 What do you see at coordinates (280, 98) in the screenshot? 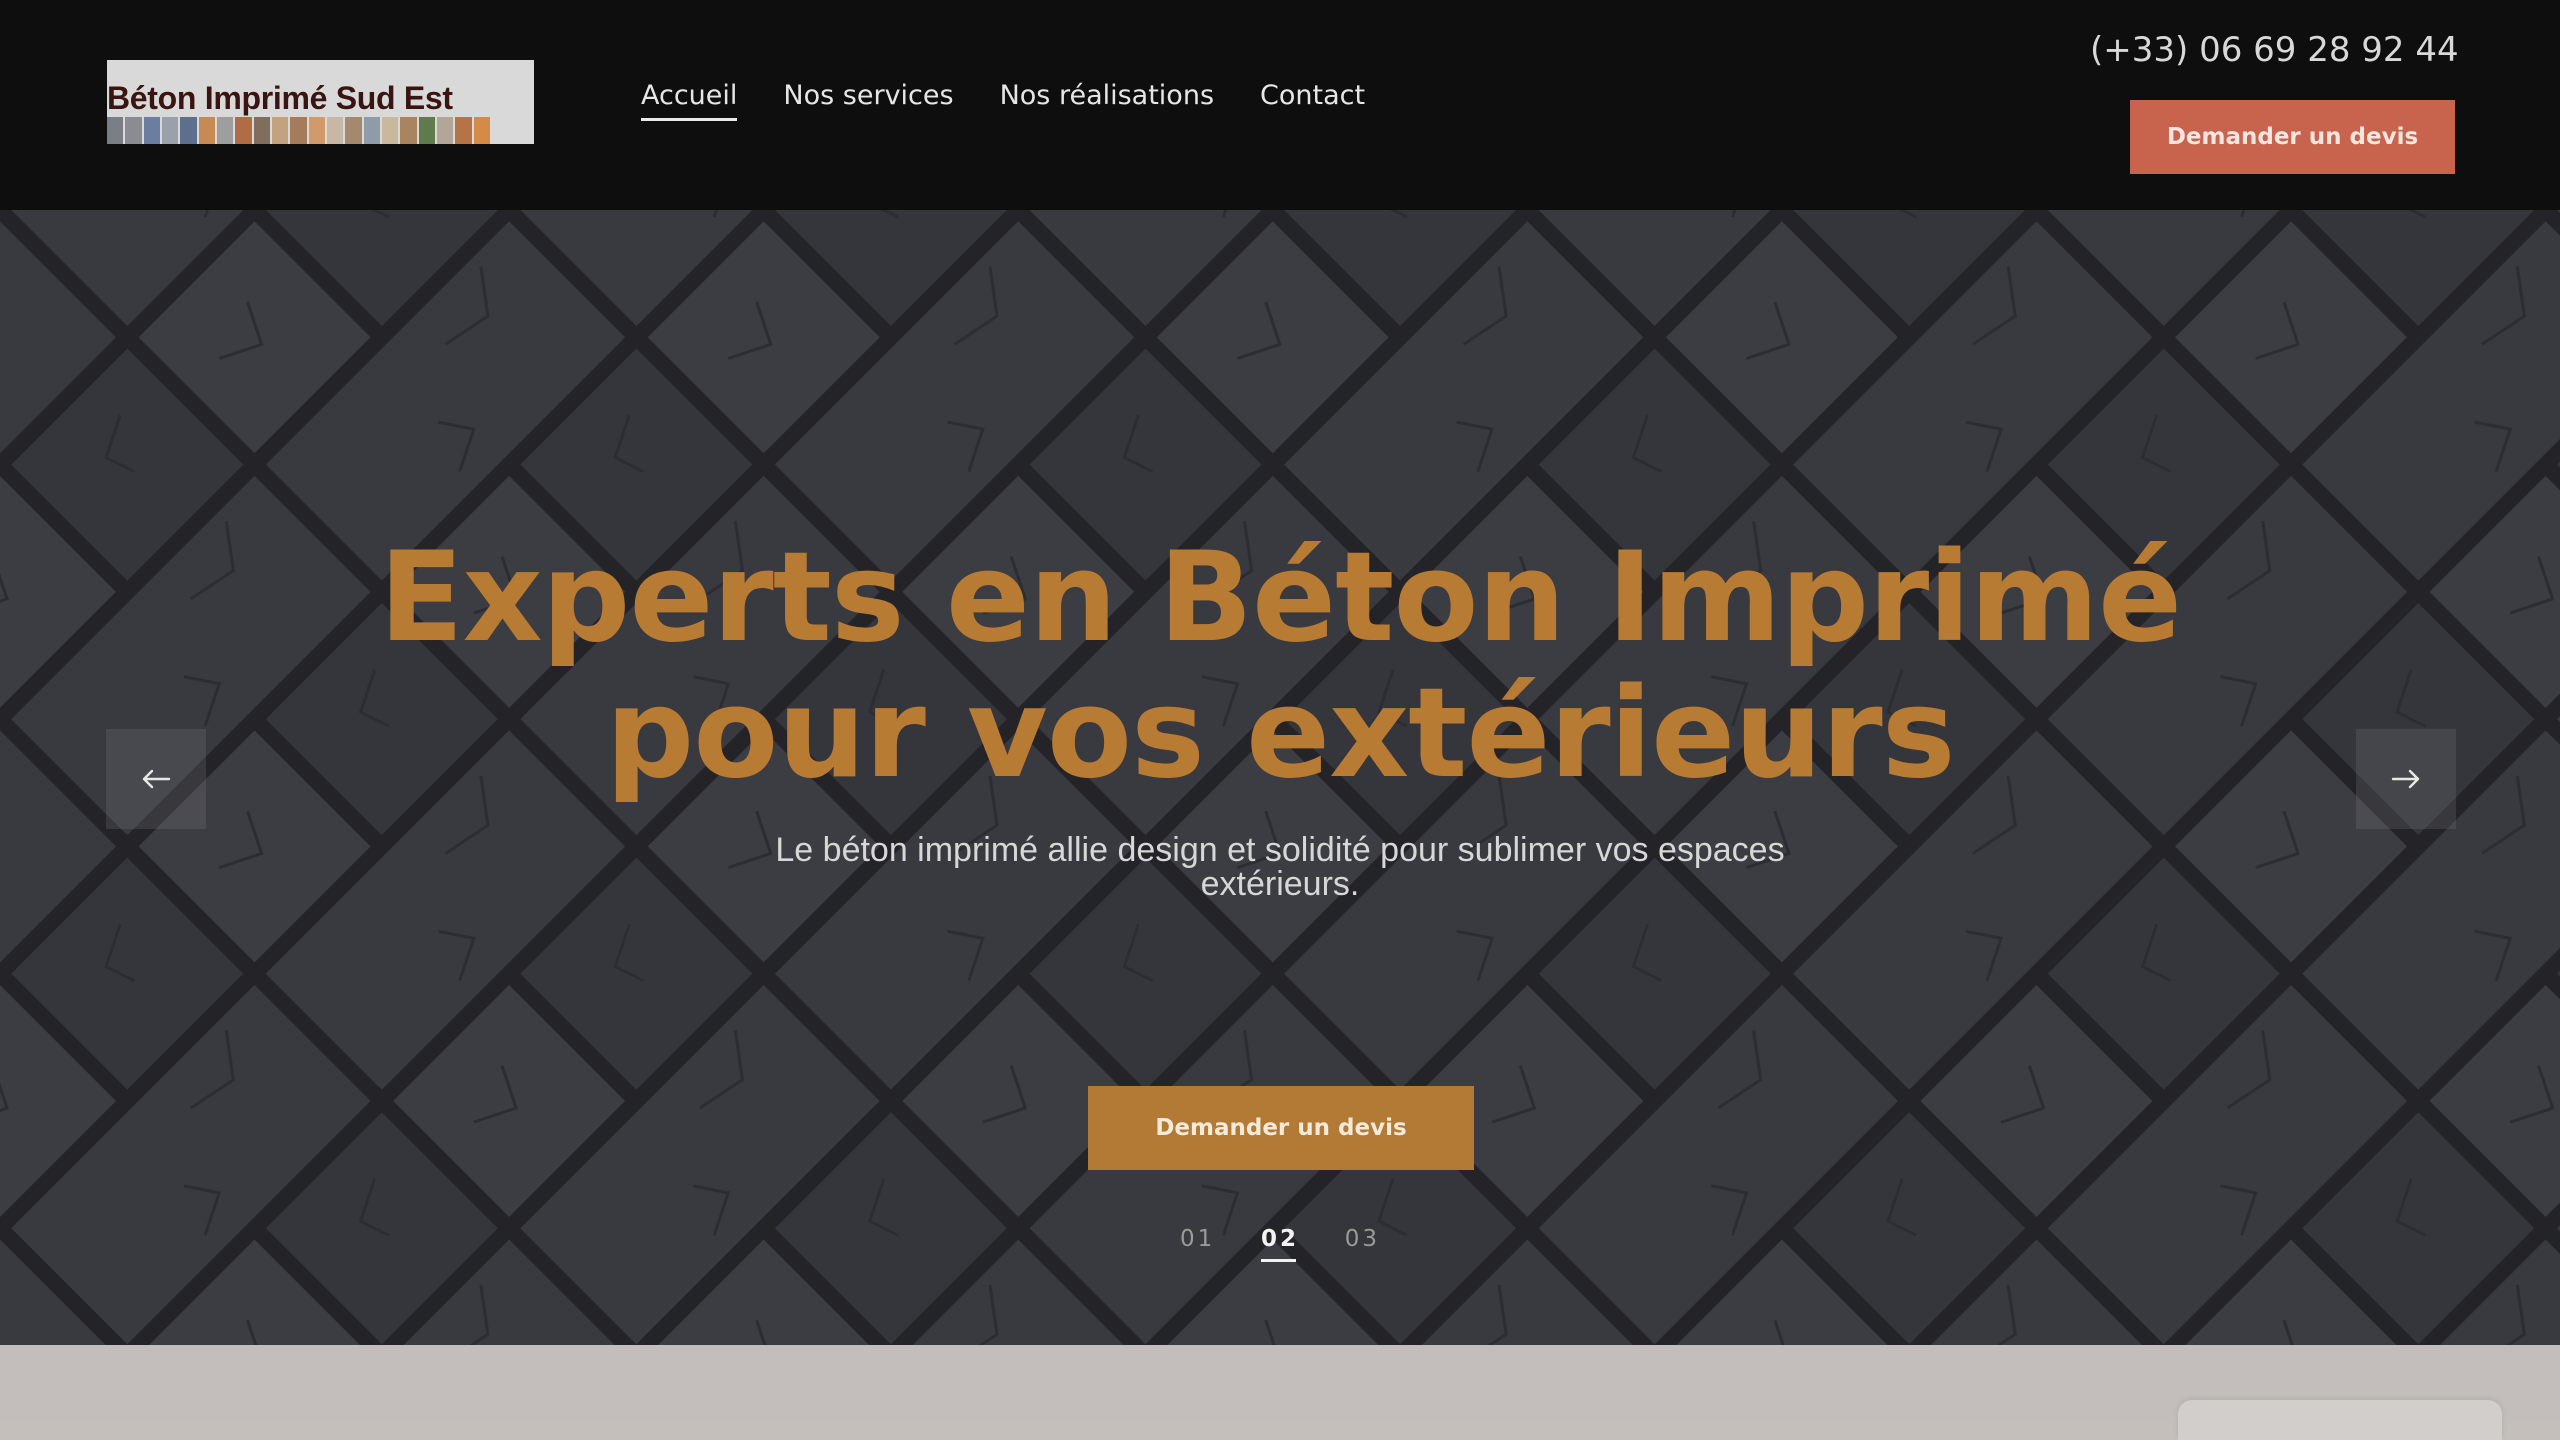
I see `logo-text: Béton Imprimé Sud Est` at bounding box center [280, 98].